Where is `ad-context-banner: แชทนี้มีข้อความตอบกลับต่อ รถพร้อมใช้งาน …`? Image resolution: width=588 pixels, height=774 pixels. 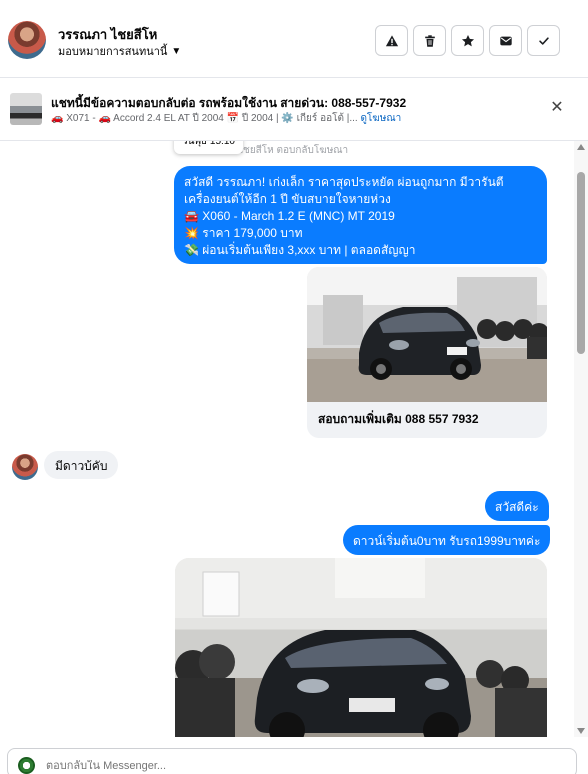
ad-context-banner: แชทนี้มีข้อความตอบกลับต่อ รถพร้อมใช้งาน … is located at coordinates (294, 110).